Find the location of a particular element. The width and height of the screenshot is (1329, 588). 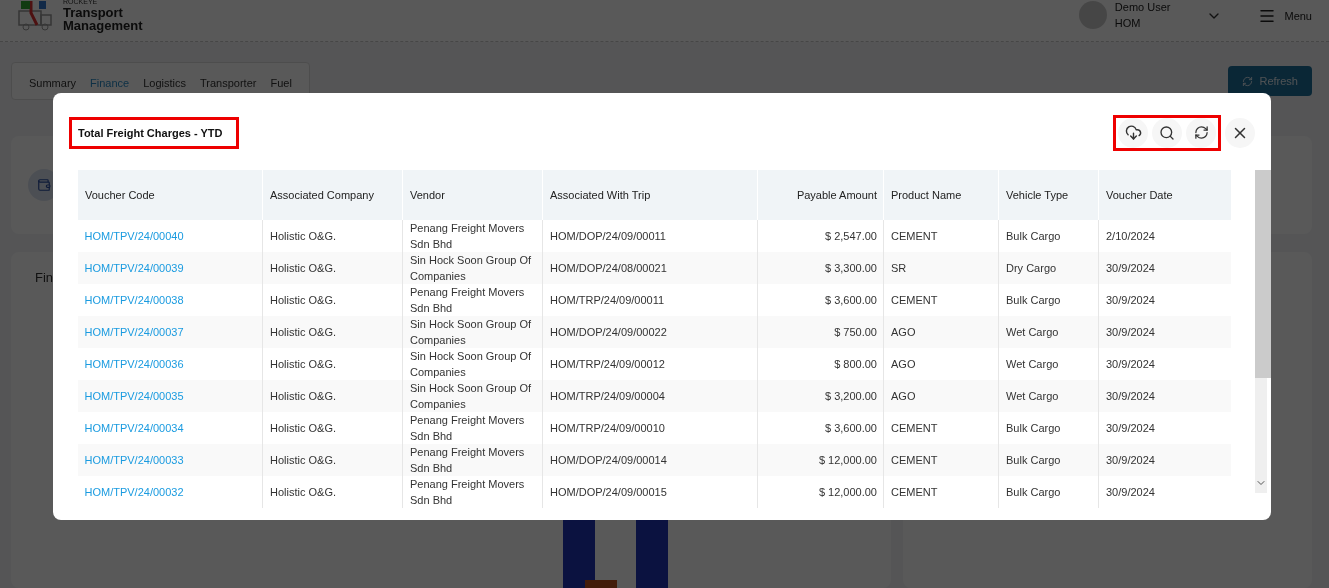

column-header: Product Name is located at coordinates (941, 195).